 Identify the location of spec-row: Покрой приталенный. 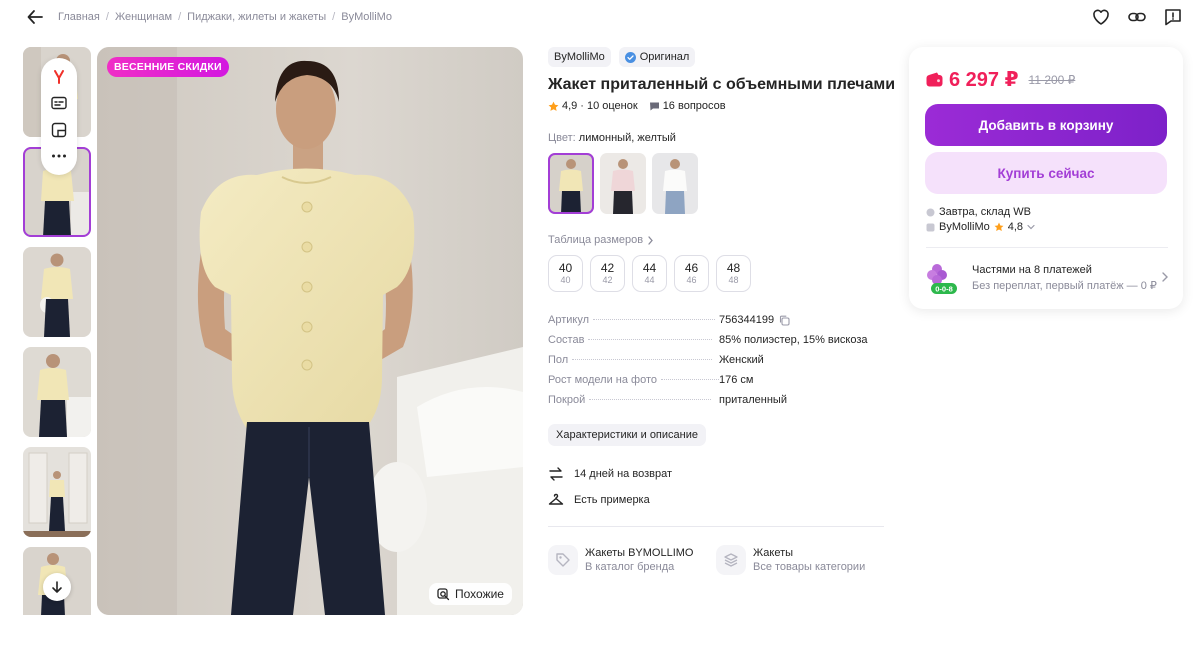
(718, 404).